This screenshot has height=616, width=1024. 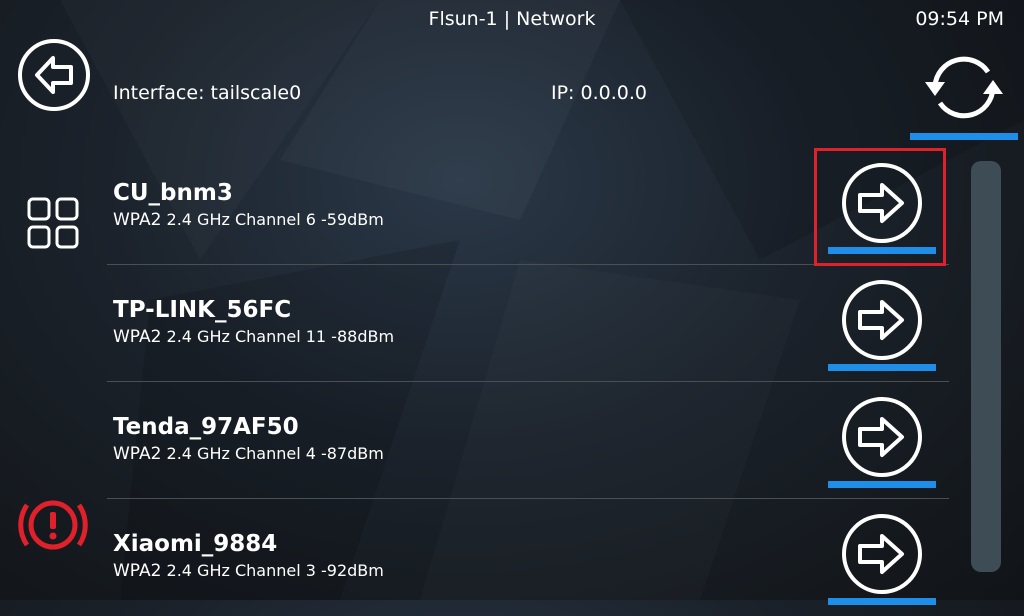 I want to click on page-title: Flsun-1 | Network, so click(x=512, y=19).